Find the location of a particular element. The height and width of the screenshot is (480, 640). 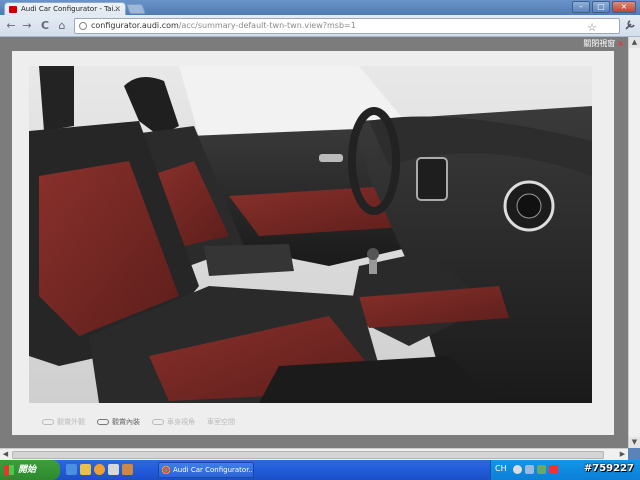

chrome-icon is located at coordinates (166, 470).